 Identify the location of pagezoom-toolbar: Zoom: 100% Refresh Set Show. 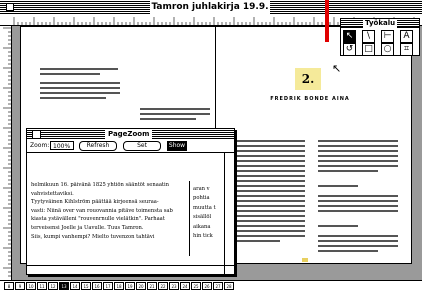
(130, 146).